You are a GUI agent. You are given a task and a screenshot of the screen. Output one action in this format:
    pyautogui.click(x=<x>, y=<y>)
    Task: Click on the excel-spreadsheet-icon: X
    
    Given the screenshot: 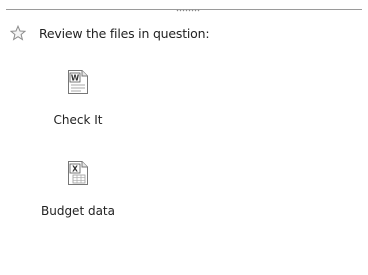 What is the action you would take?
    pyautogui.click(x=78, y=173)
    